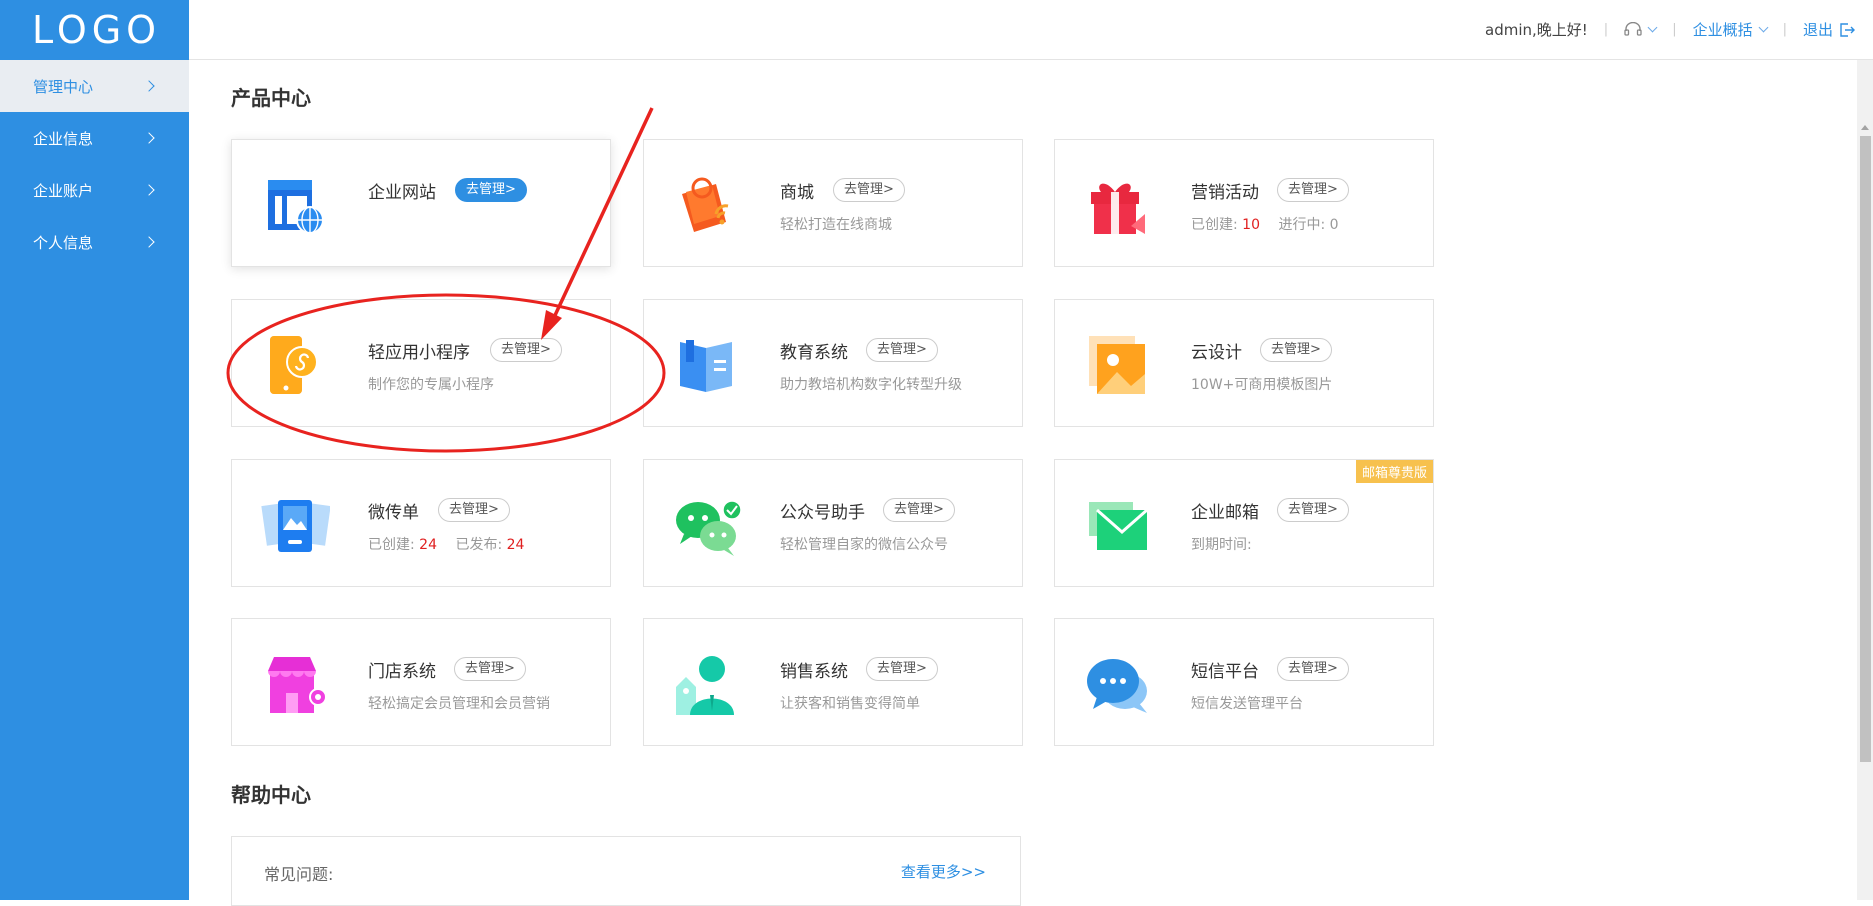 The height and width of the screenshot is (906, 1873). I want to click on website-icon, so click(296, 207).